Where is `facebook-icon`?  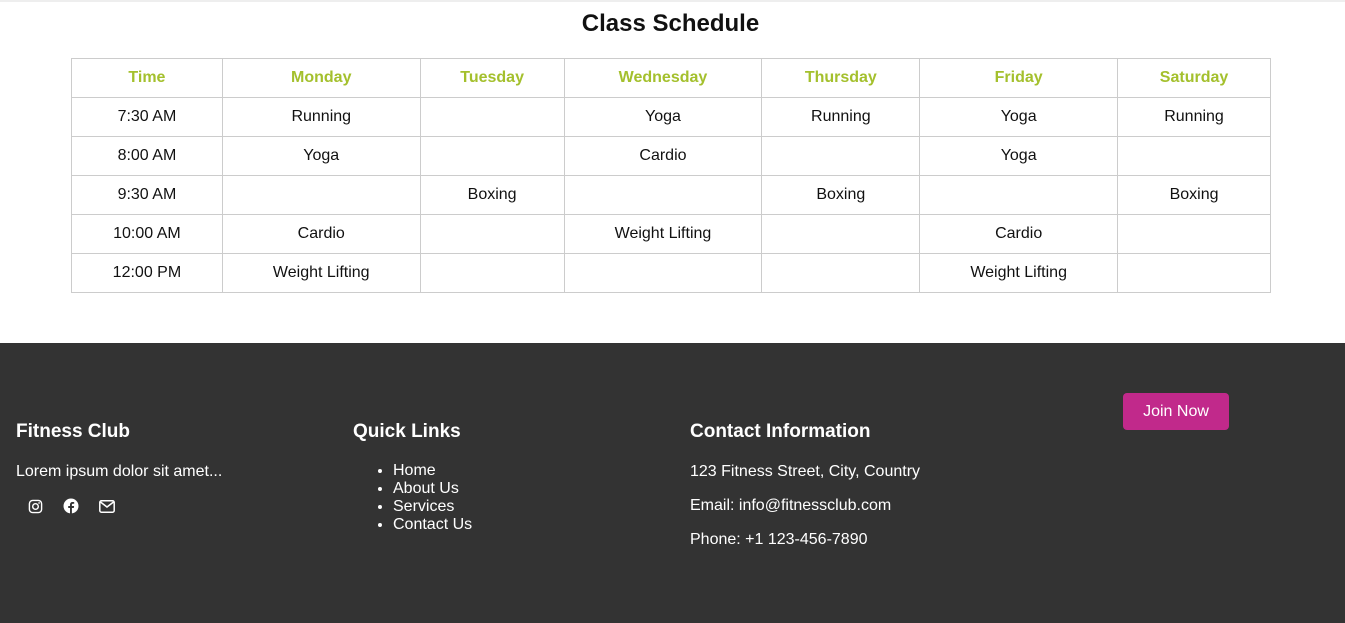 facebook-icon is located at coordinates (71, 506).